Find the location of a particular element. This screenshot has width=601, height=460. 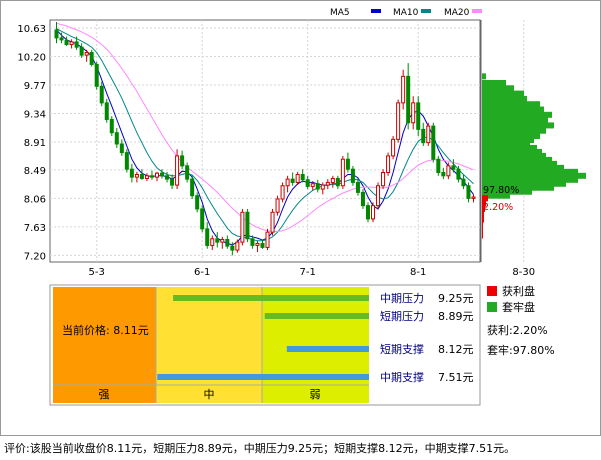

profit-pct-label: 97.80% is located at coordinates (501, 190).